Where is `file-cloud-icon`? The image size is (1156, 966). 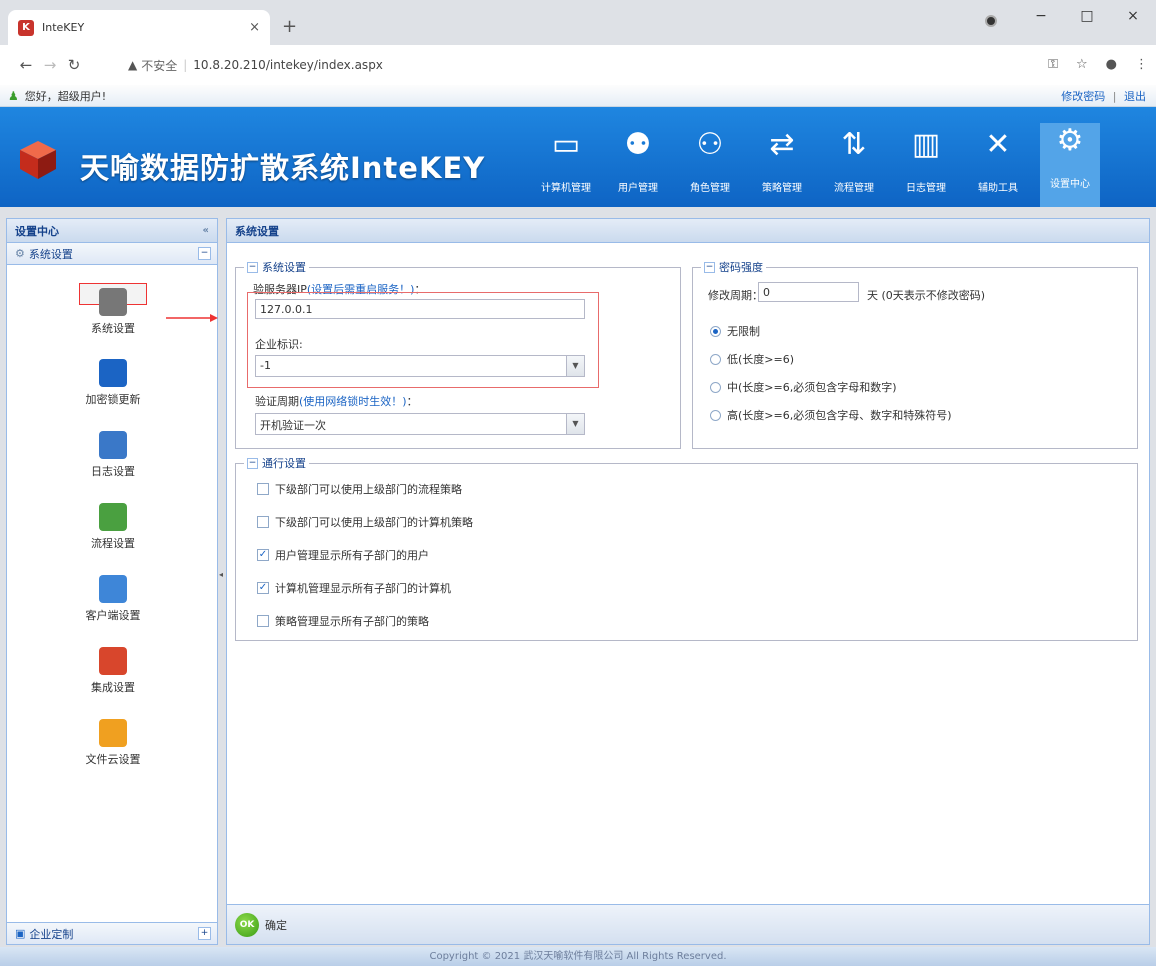 file-cloud-icon is located at coordinates (113, 733).